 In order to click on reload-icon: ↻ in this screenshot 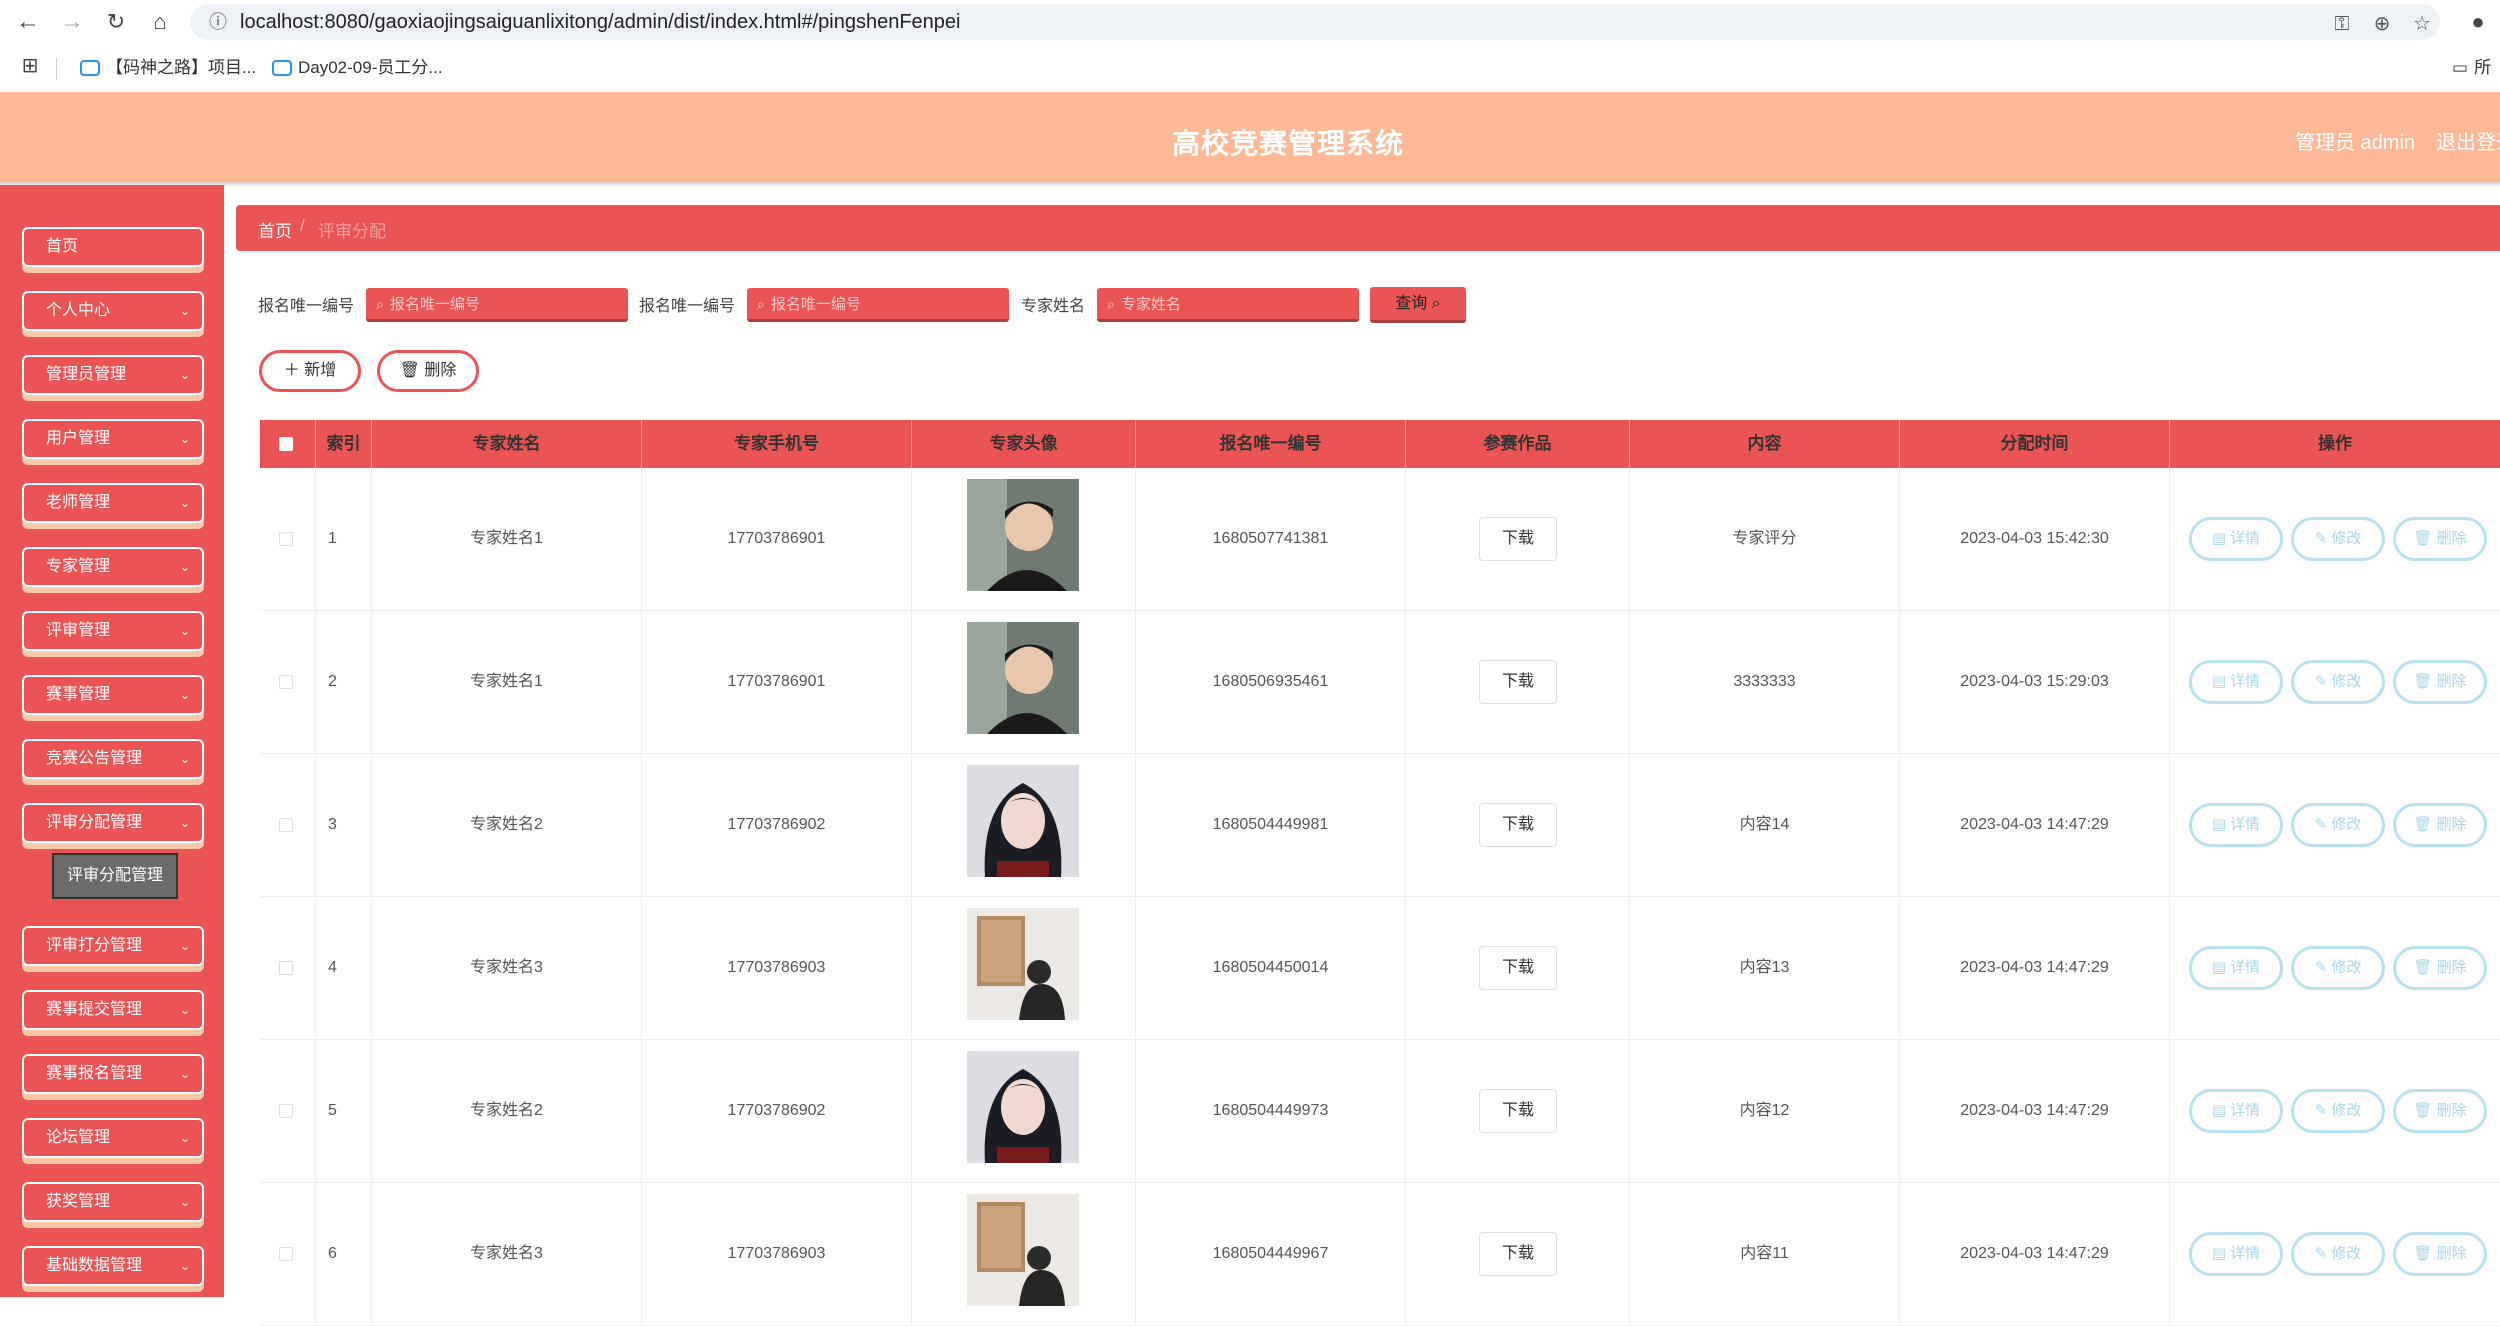, I will do `click(116, 22)`.